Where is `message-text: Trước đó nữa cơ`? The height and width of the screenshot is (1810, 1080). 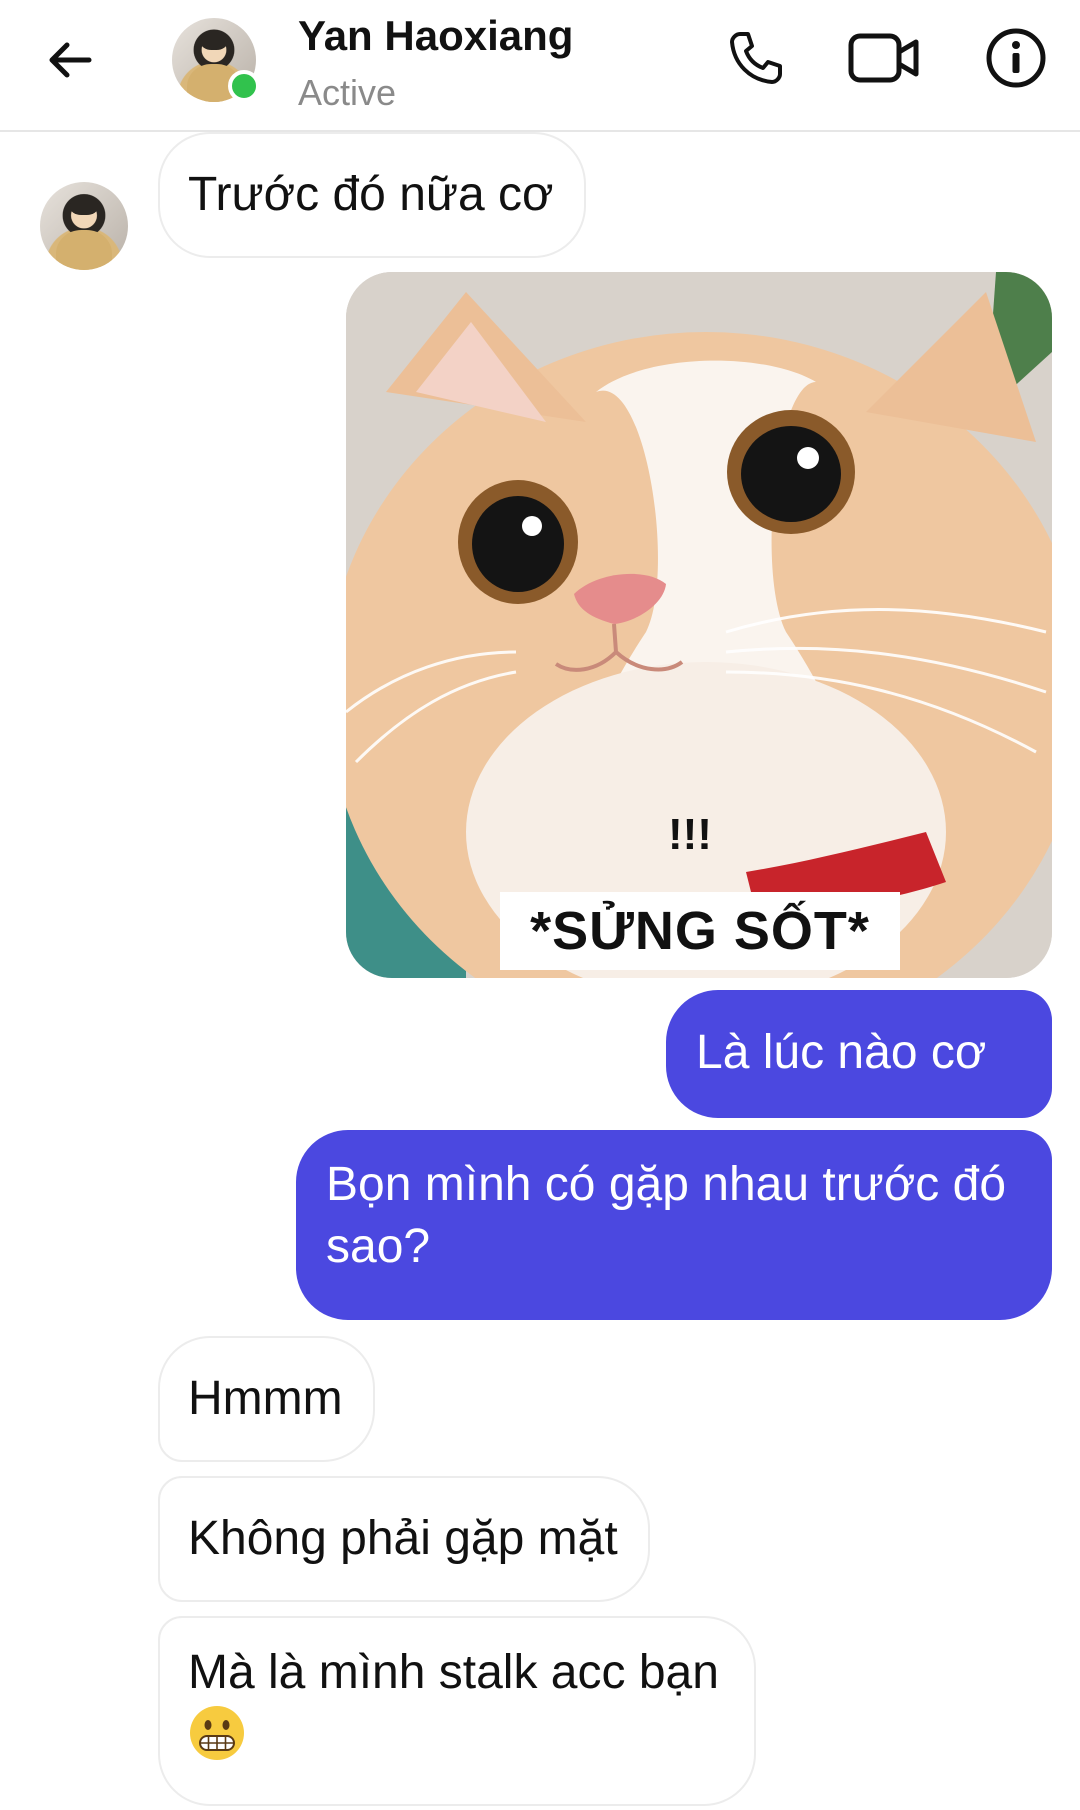 message-text: Trước đó nữa cơ is located at coordinates (371, 194).